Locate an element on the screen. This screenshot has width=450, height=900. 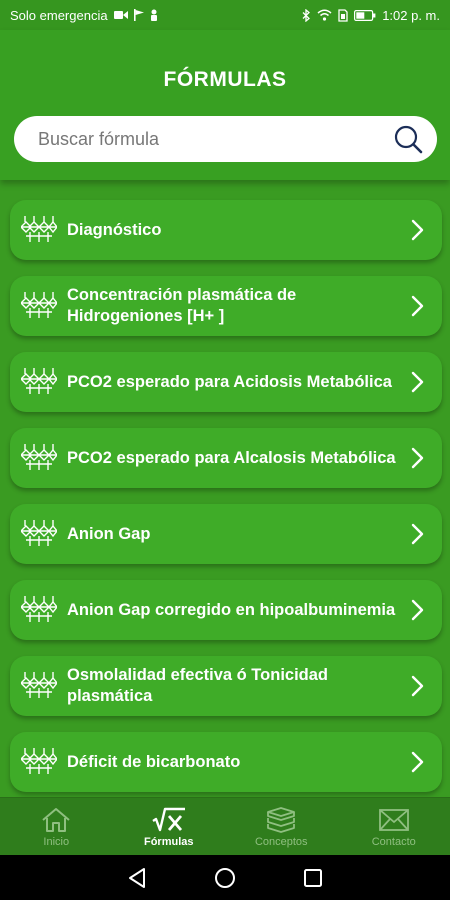
list-item: Déficit de bicarbonato is located at coordinates (226, 762).